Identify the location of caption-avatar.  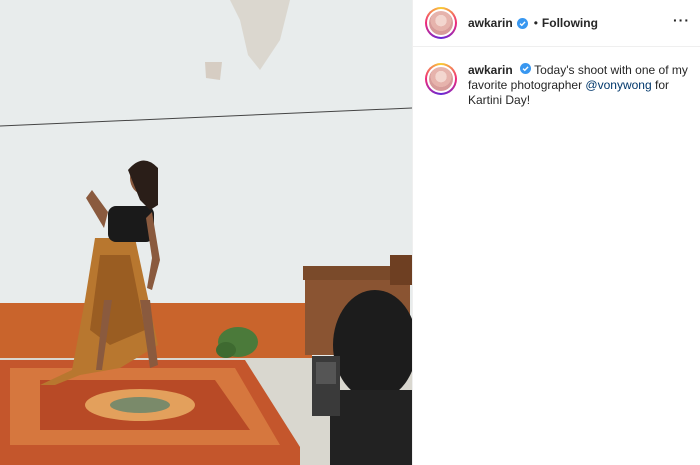
(441, 79).